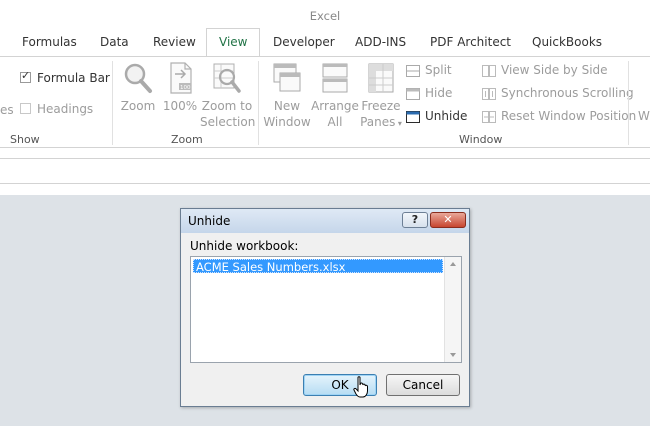 The height and width of the screenshot is (426, 650). What do you see at coordinates (567, 93) in the screenshot?
I see `synchronous-scrolling-button: Synchronous Scrolling` at bounding box center [567, 93].